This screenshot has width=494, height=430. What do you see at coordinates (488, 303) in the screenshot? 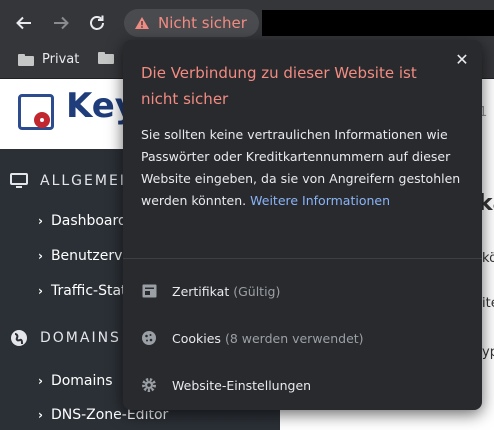
I see `content-fragment: ite` at bounding box center [488, 303].